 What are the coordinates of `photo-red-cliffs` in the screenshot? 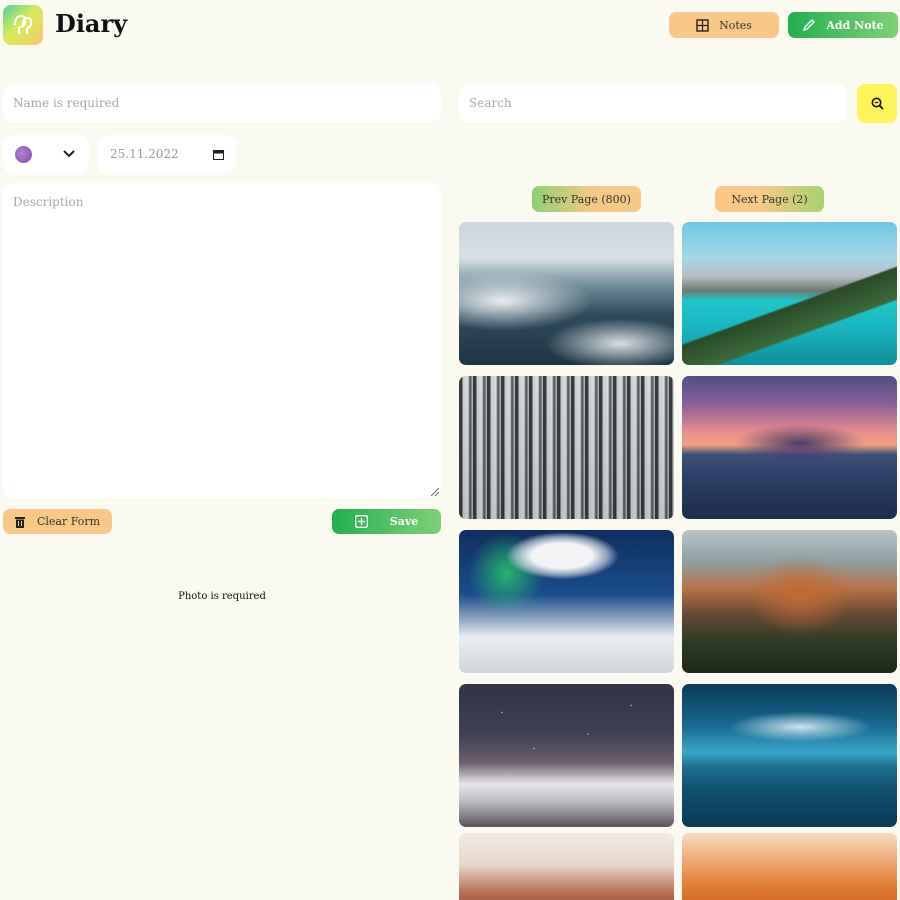 It's located at (566, 866).